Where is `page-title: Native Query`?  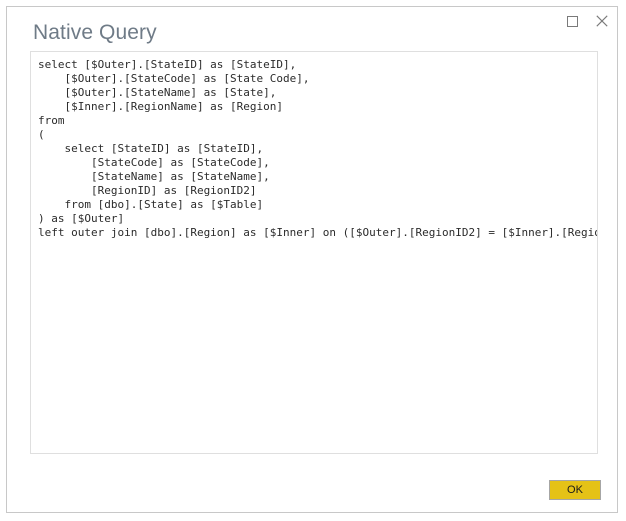 page-title: Native Query is located at coordinates (95, 32).